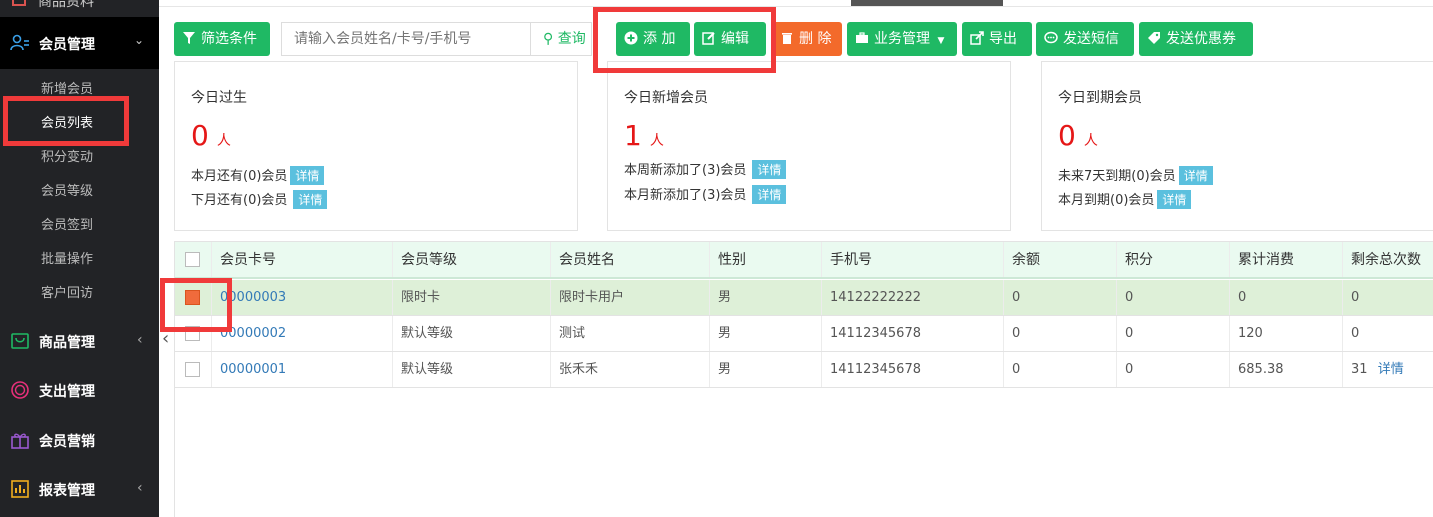 This screenshot has width=1433, height=517. I want to click on search-button: ⚲ 查询, so click(561, 39).